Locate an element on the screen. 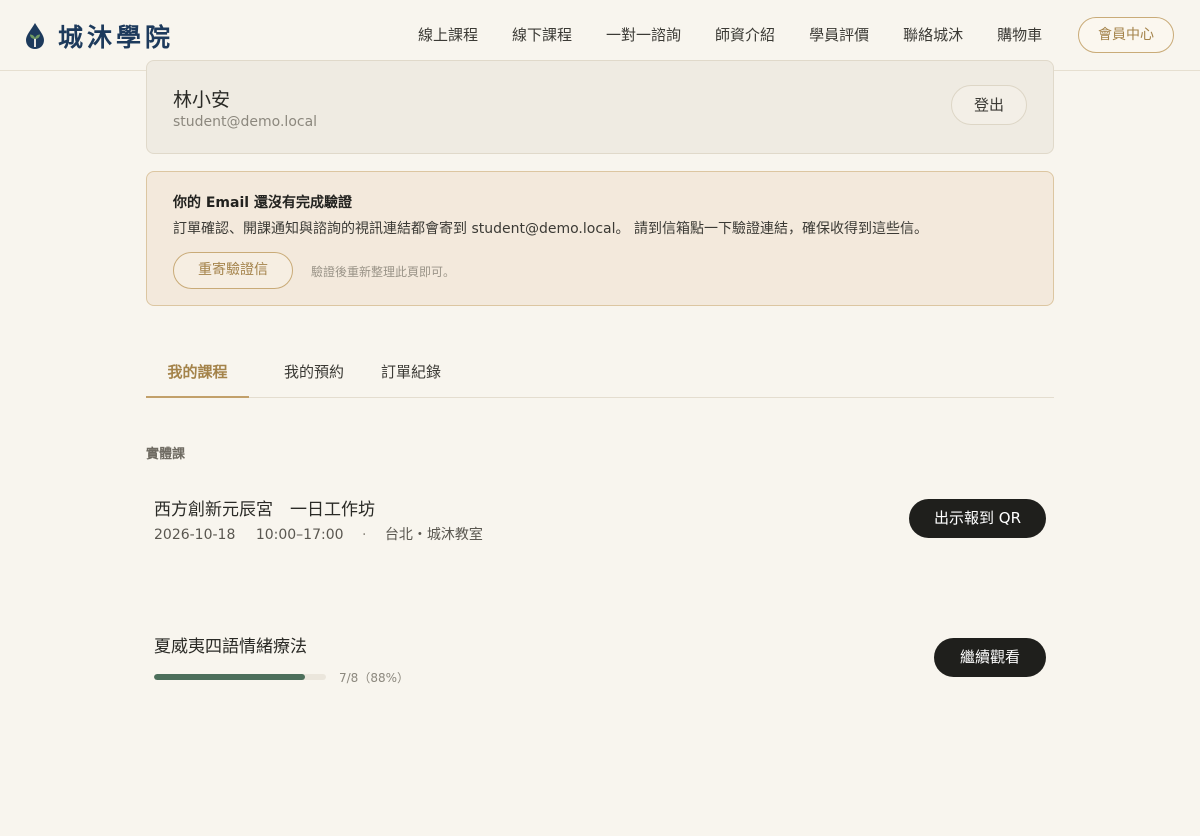  logout-button: 登出 is located at coordinates (989, 105).